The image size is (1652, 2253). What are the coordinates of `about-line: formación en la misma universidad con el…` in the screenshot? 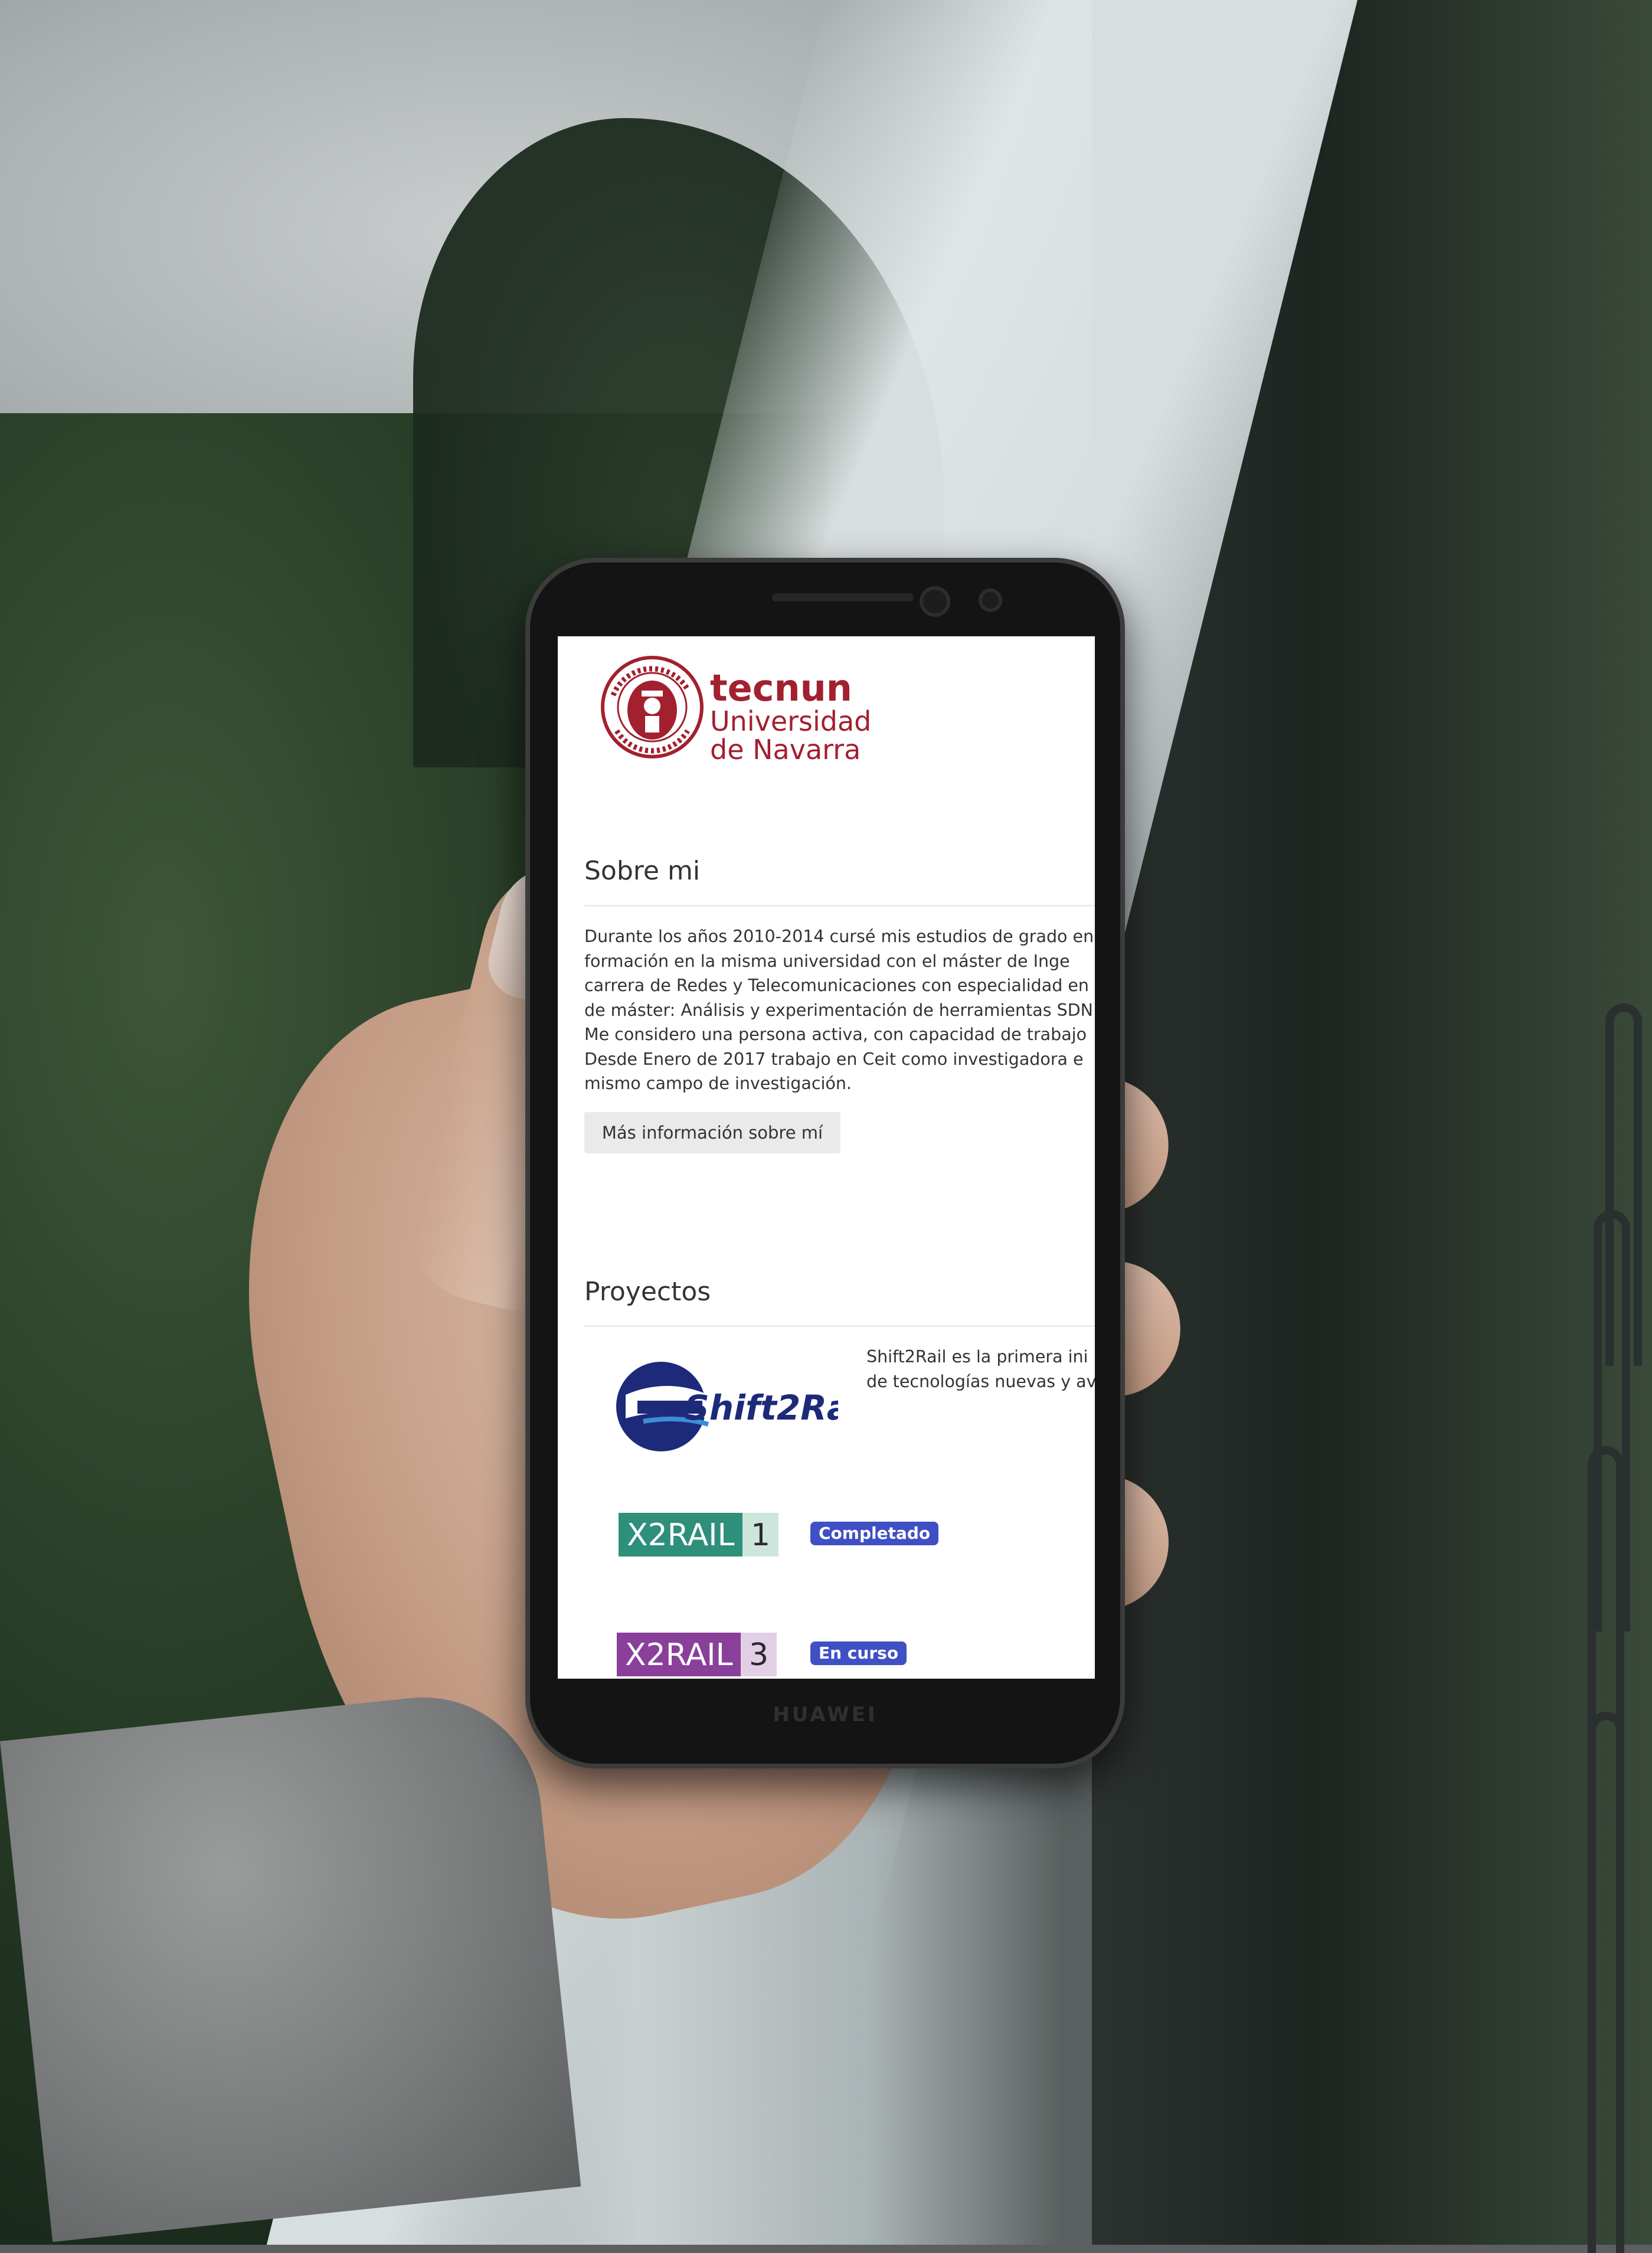 It's located at (827, 961).